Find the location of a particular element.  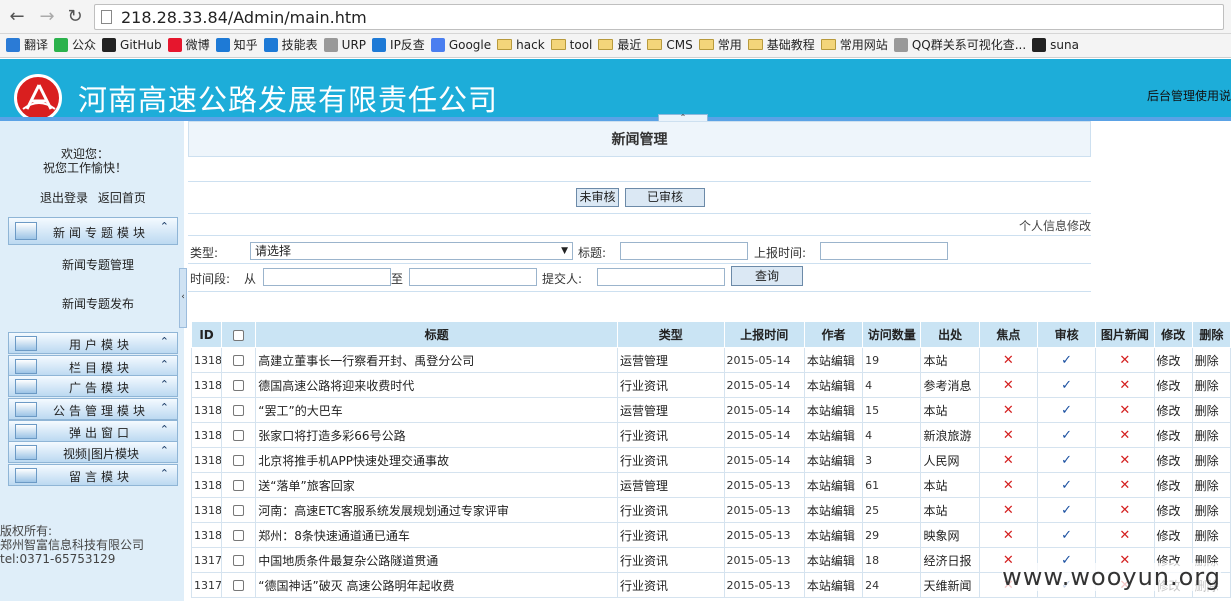

bookmark-item: URP is located at coordinates (344, 45).